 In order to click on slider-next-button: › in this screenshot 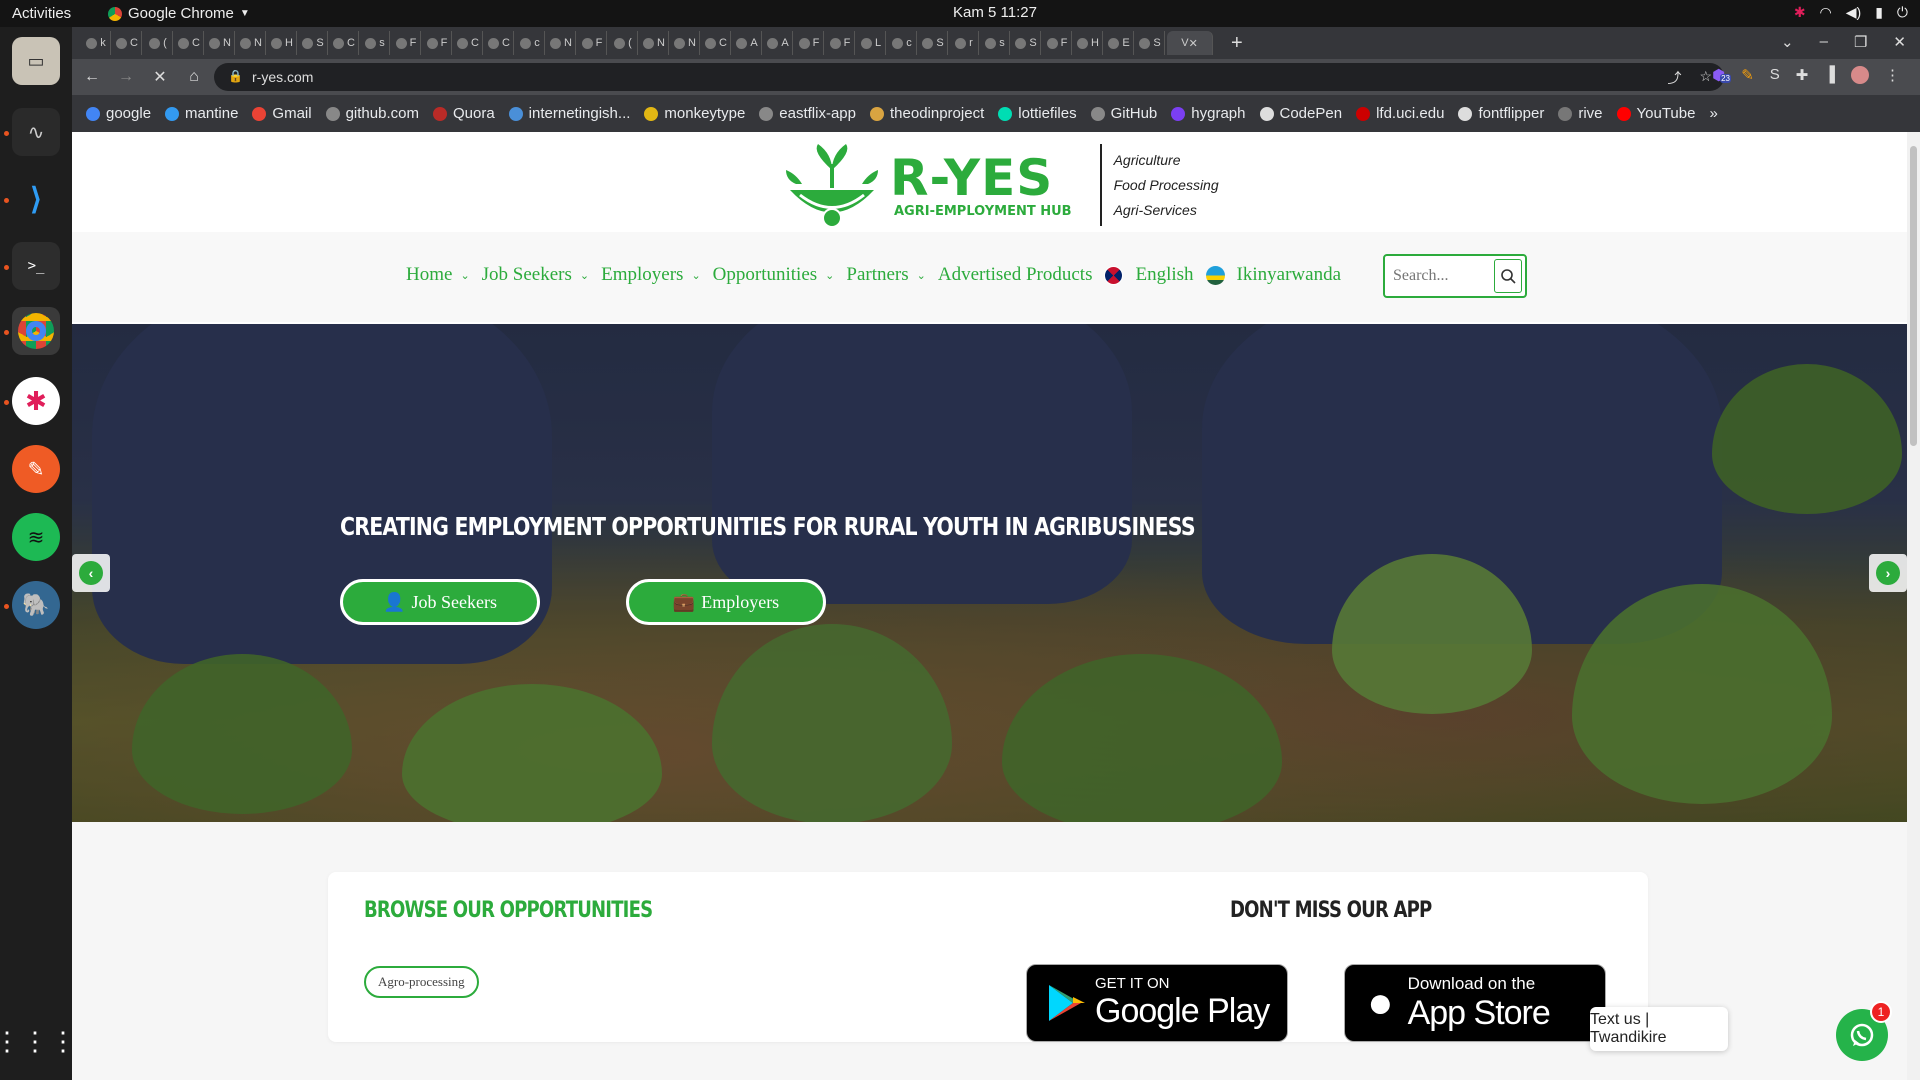, I will do `click(1888, 573)`.